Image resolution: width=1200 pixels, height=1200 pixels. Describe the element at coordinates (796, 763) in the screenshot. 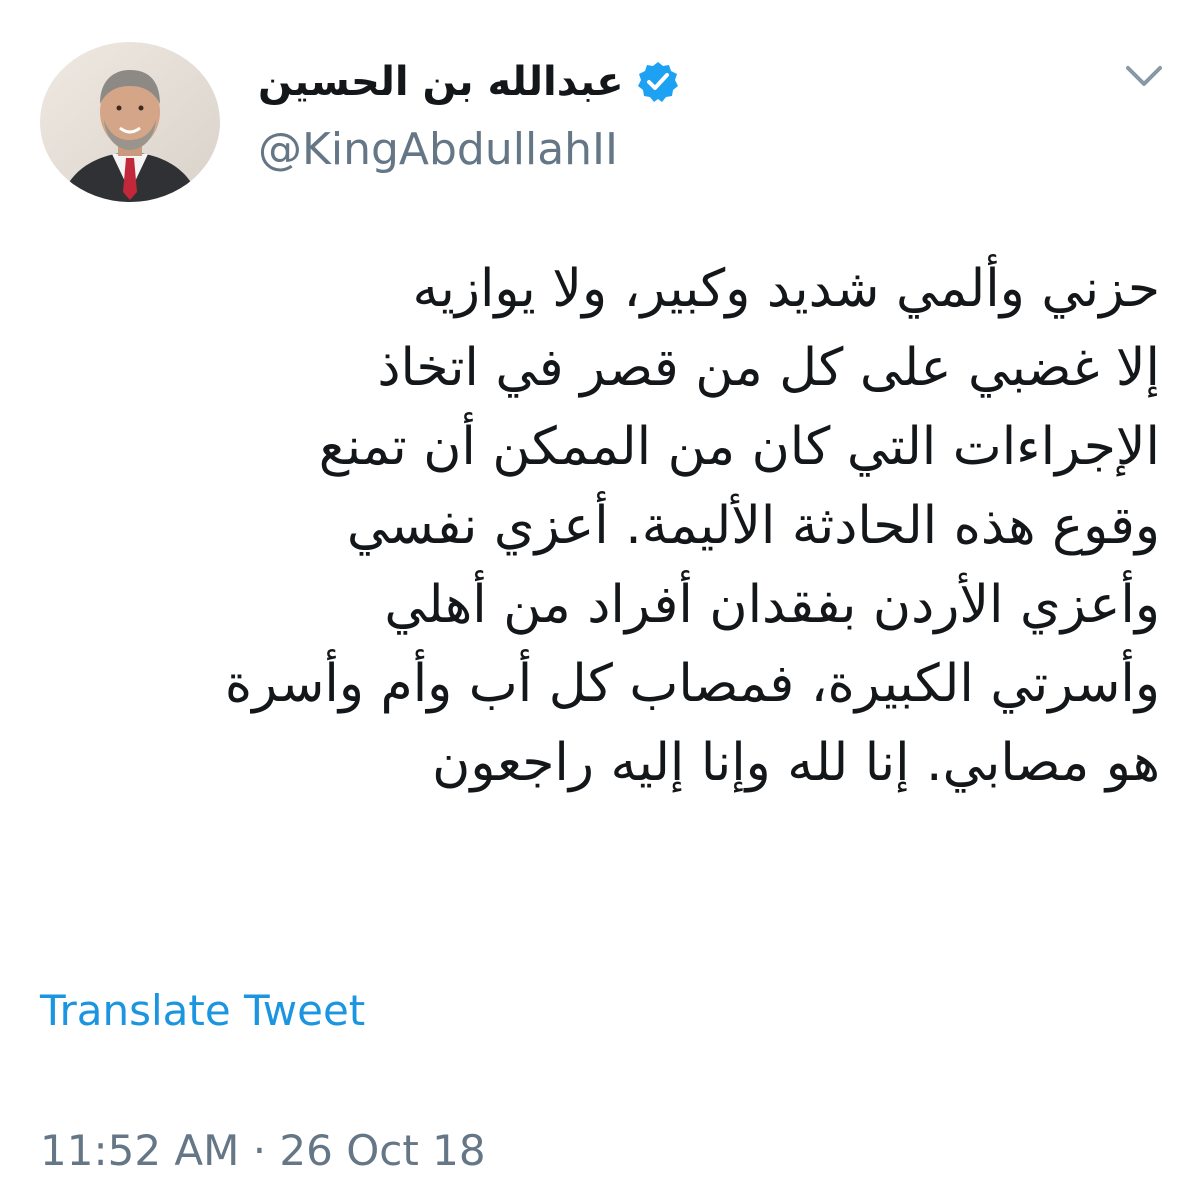

I see `tweet-text-line: هو مصابي. إنا لله وإنا إليه راجعون` at that location.